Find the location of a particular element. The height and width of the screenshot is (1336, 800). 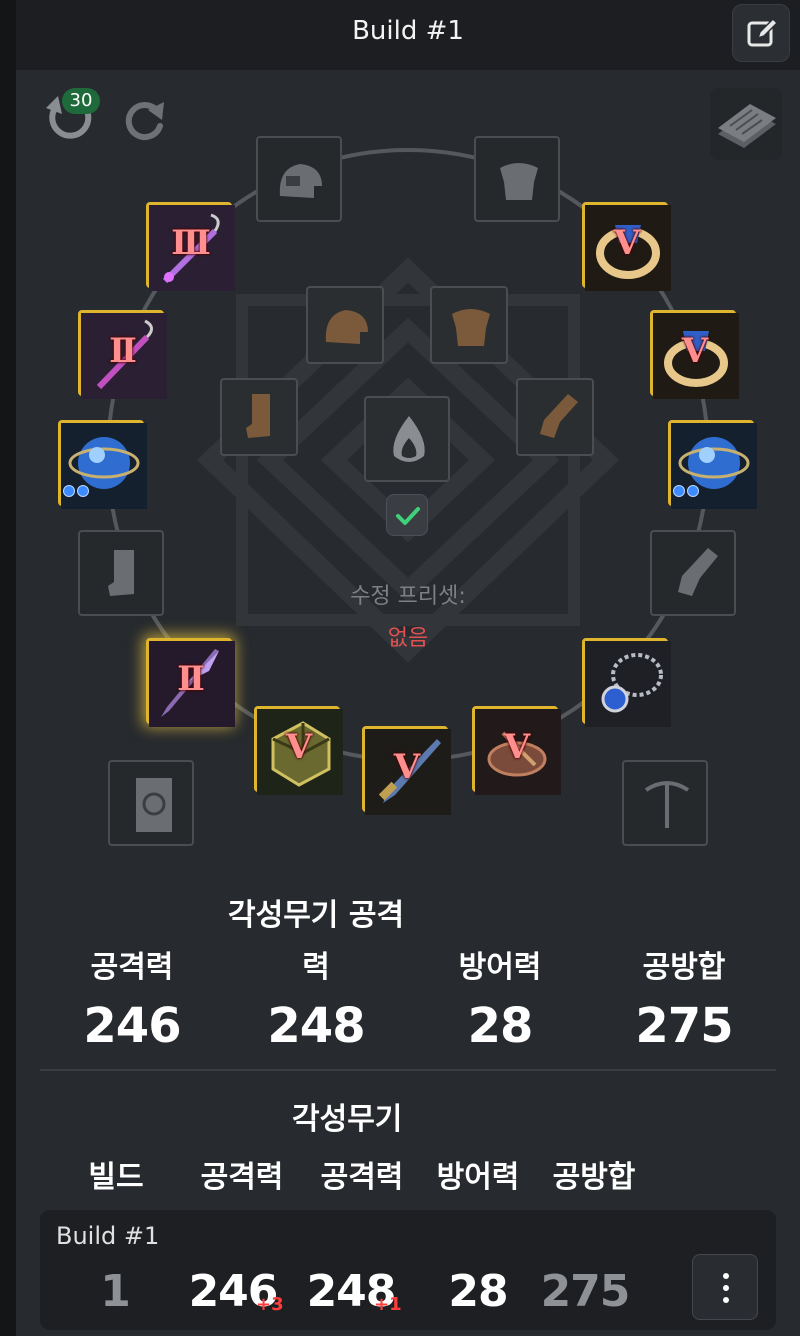

crystal-preset-checkbox is located at coordinates (407, 515).